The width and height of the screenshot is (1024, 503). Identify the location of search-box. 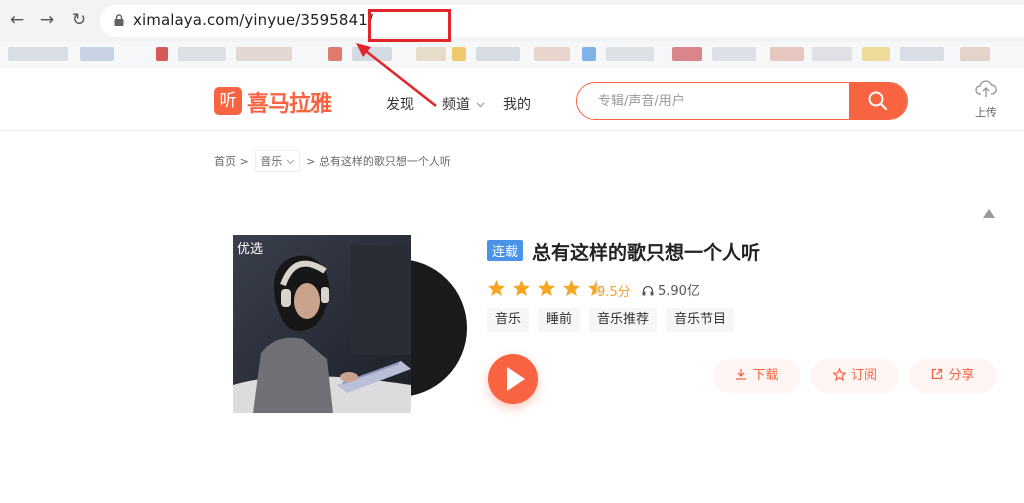
(742, 101).